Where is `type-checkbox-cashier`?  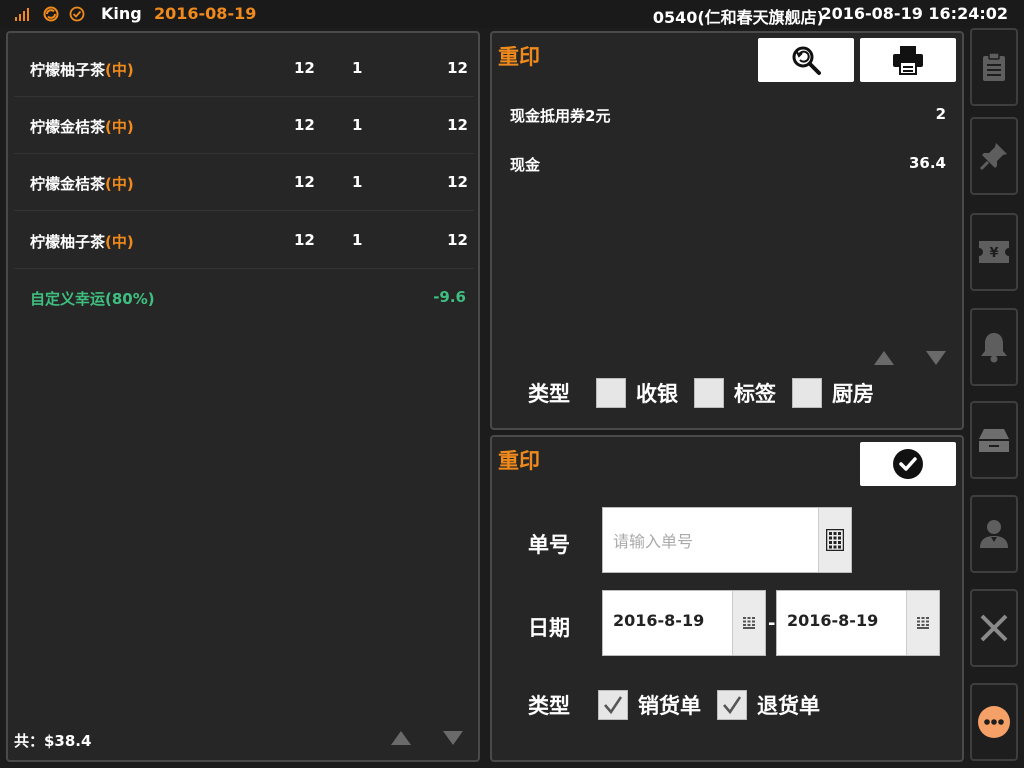
type-checkbox-cashier is located at coordinates (611, 393).